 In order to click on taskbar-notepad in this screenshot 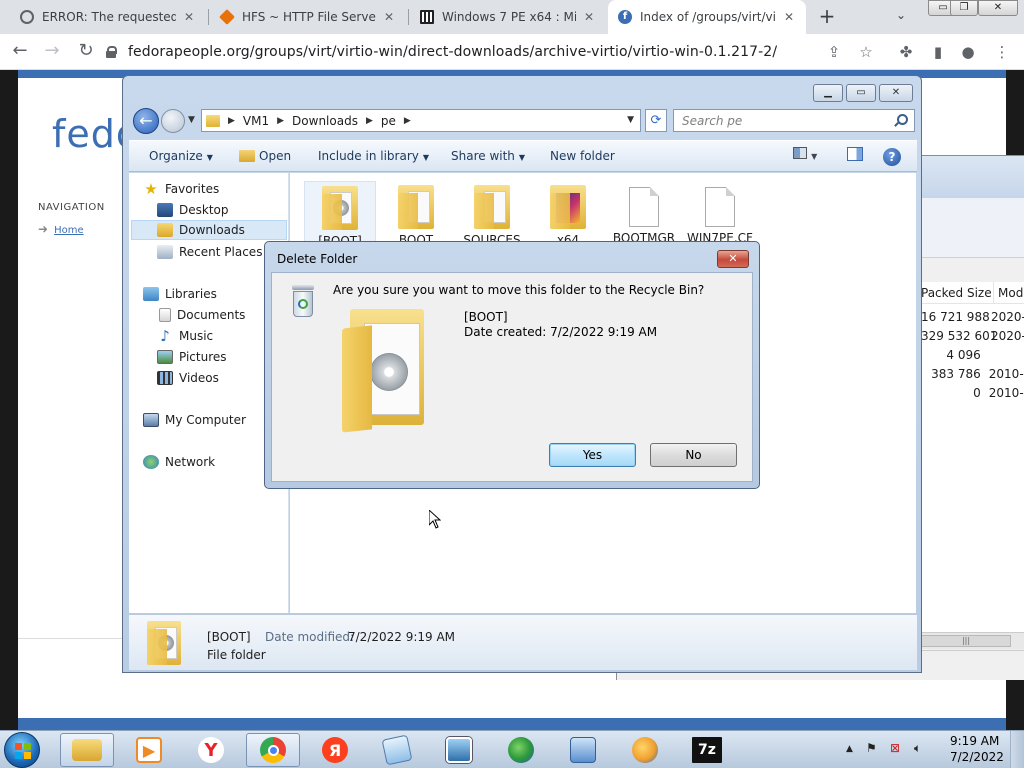, I will do `click(397, 750)`.